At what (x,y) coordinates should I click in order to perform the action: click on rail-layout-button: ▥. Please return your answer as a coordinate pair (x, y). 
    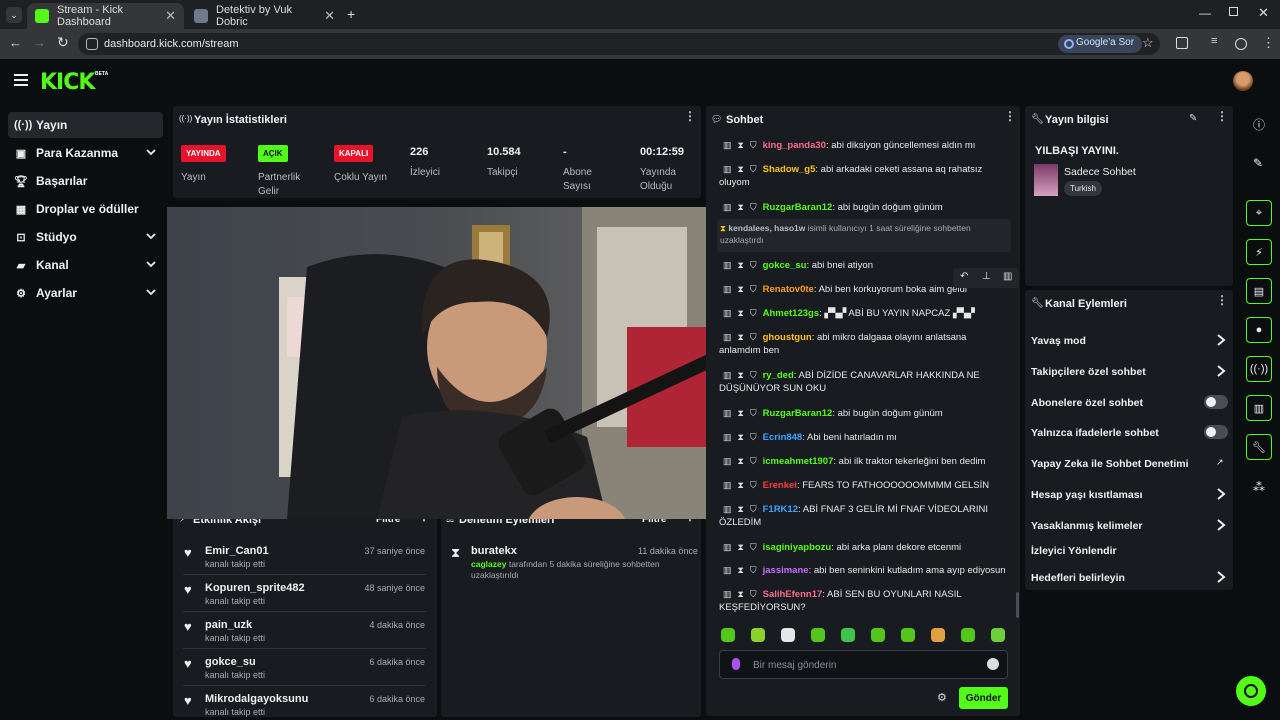
    Looking at the image, I should click on (1259, 408).